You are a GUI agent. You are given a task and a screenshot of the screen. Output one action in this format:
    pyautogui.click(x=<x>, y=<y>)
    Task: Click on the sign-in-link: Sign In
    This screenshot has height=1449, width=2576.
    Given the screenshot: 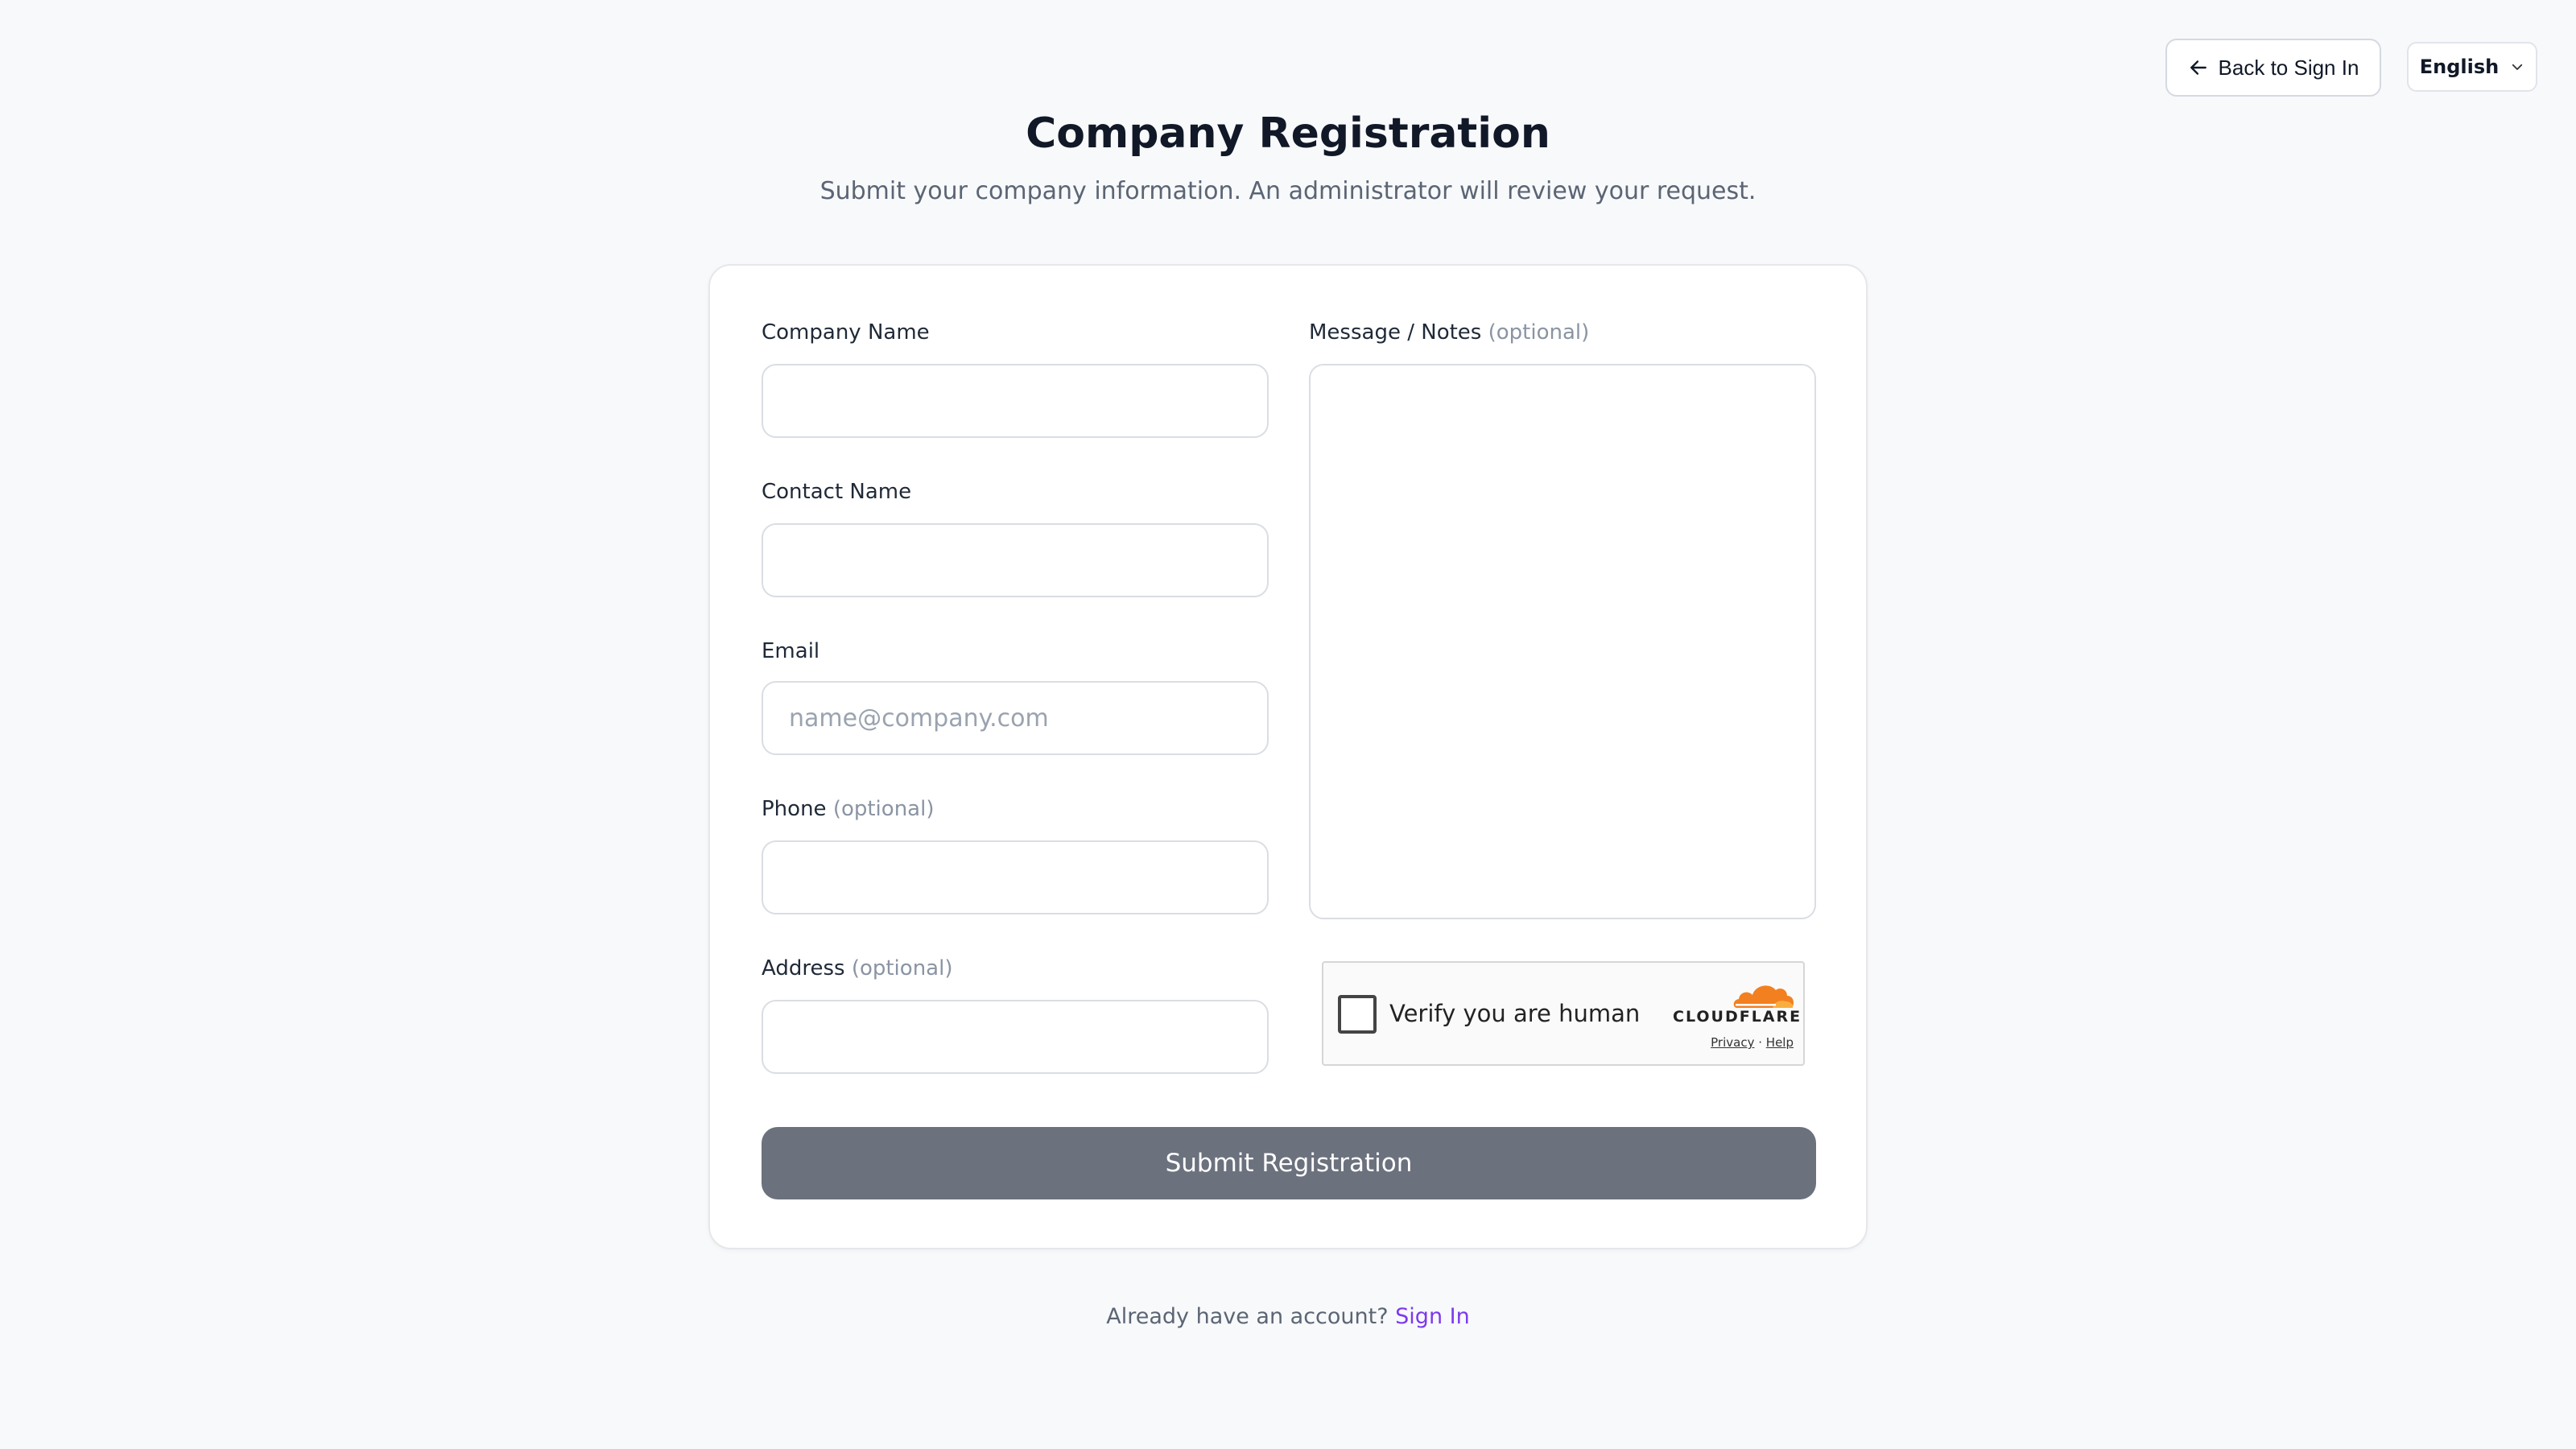 What is the action you would take?
    pyautogui.click(x=1432, y=1316)
    